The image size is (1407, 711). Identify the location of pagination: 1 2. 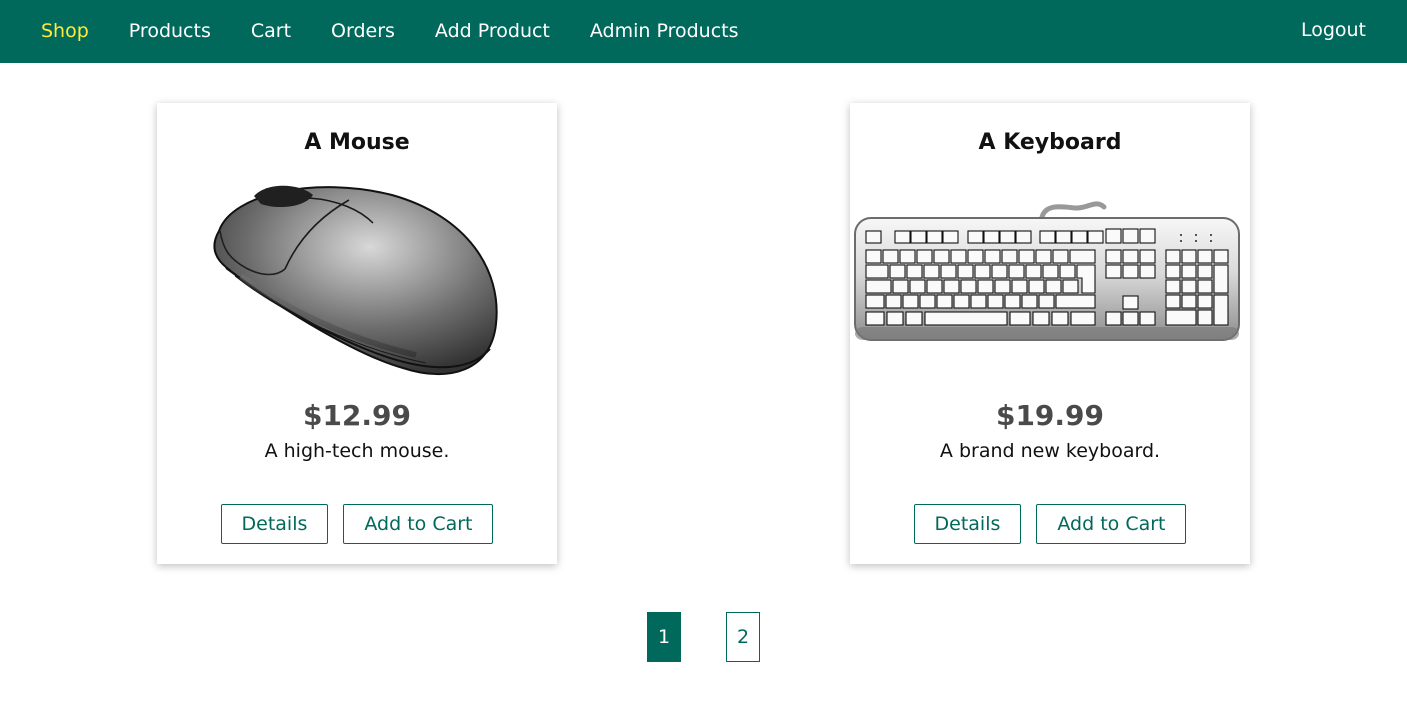
(703, 637).